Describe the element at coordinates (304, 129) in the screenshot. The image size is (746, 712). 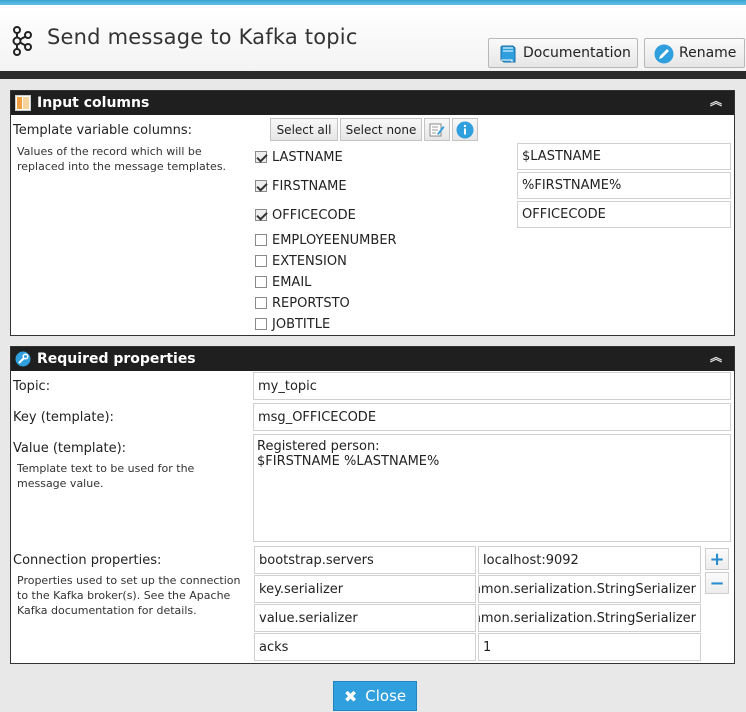
I see `select-all-button: Select all` at that location.